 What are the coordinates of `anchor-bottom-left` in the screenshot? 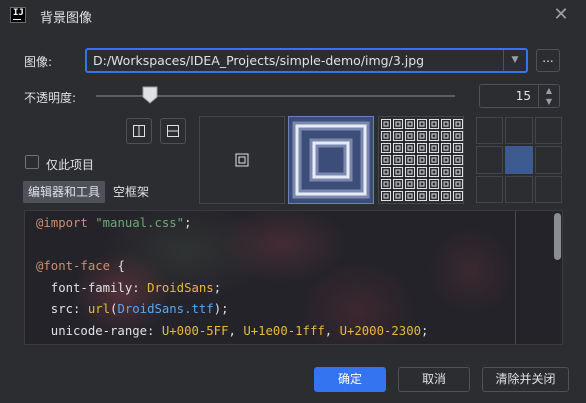 It's located at (490, 189).